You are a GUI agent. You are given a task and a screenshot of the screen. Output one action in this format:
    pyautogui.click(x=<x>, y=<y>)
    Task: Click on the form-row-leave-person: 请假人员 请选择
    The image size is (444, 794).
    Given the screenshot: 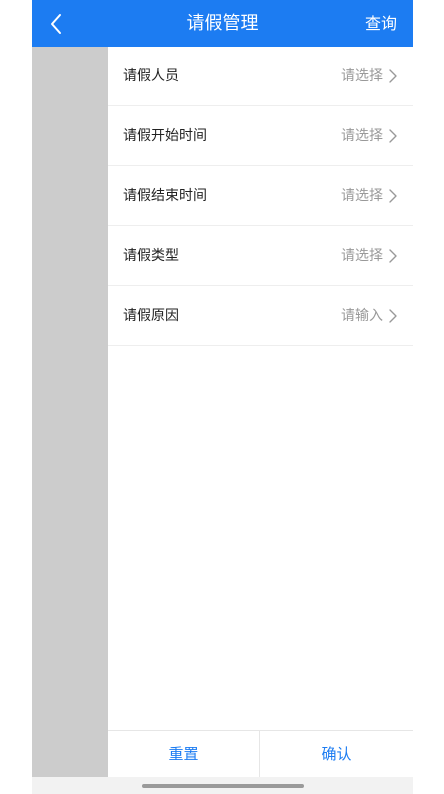 What is the action you would take?
    pyautogui.click(x=260, y=76)
    